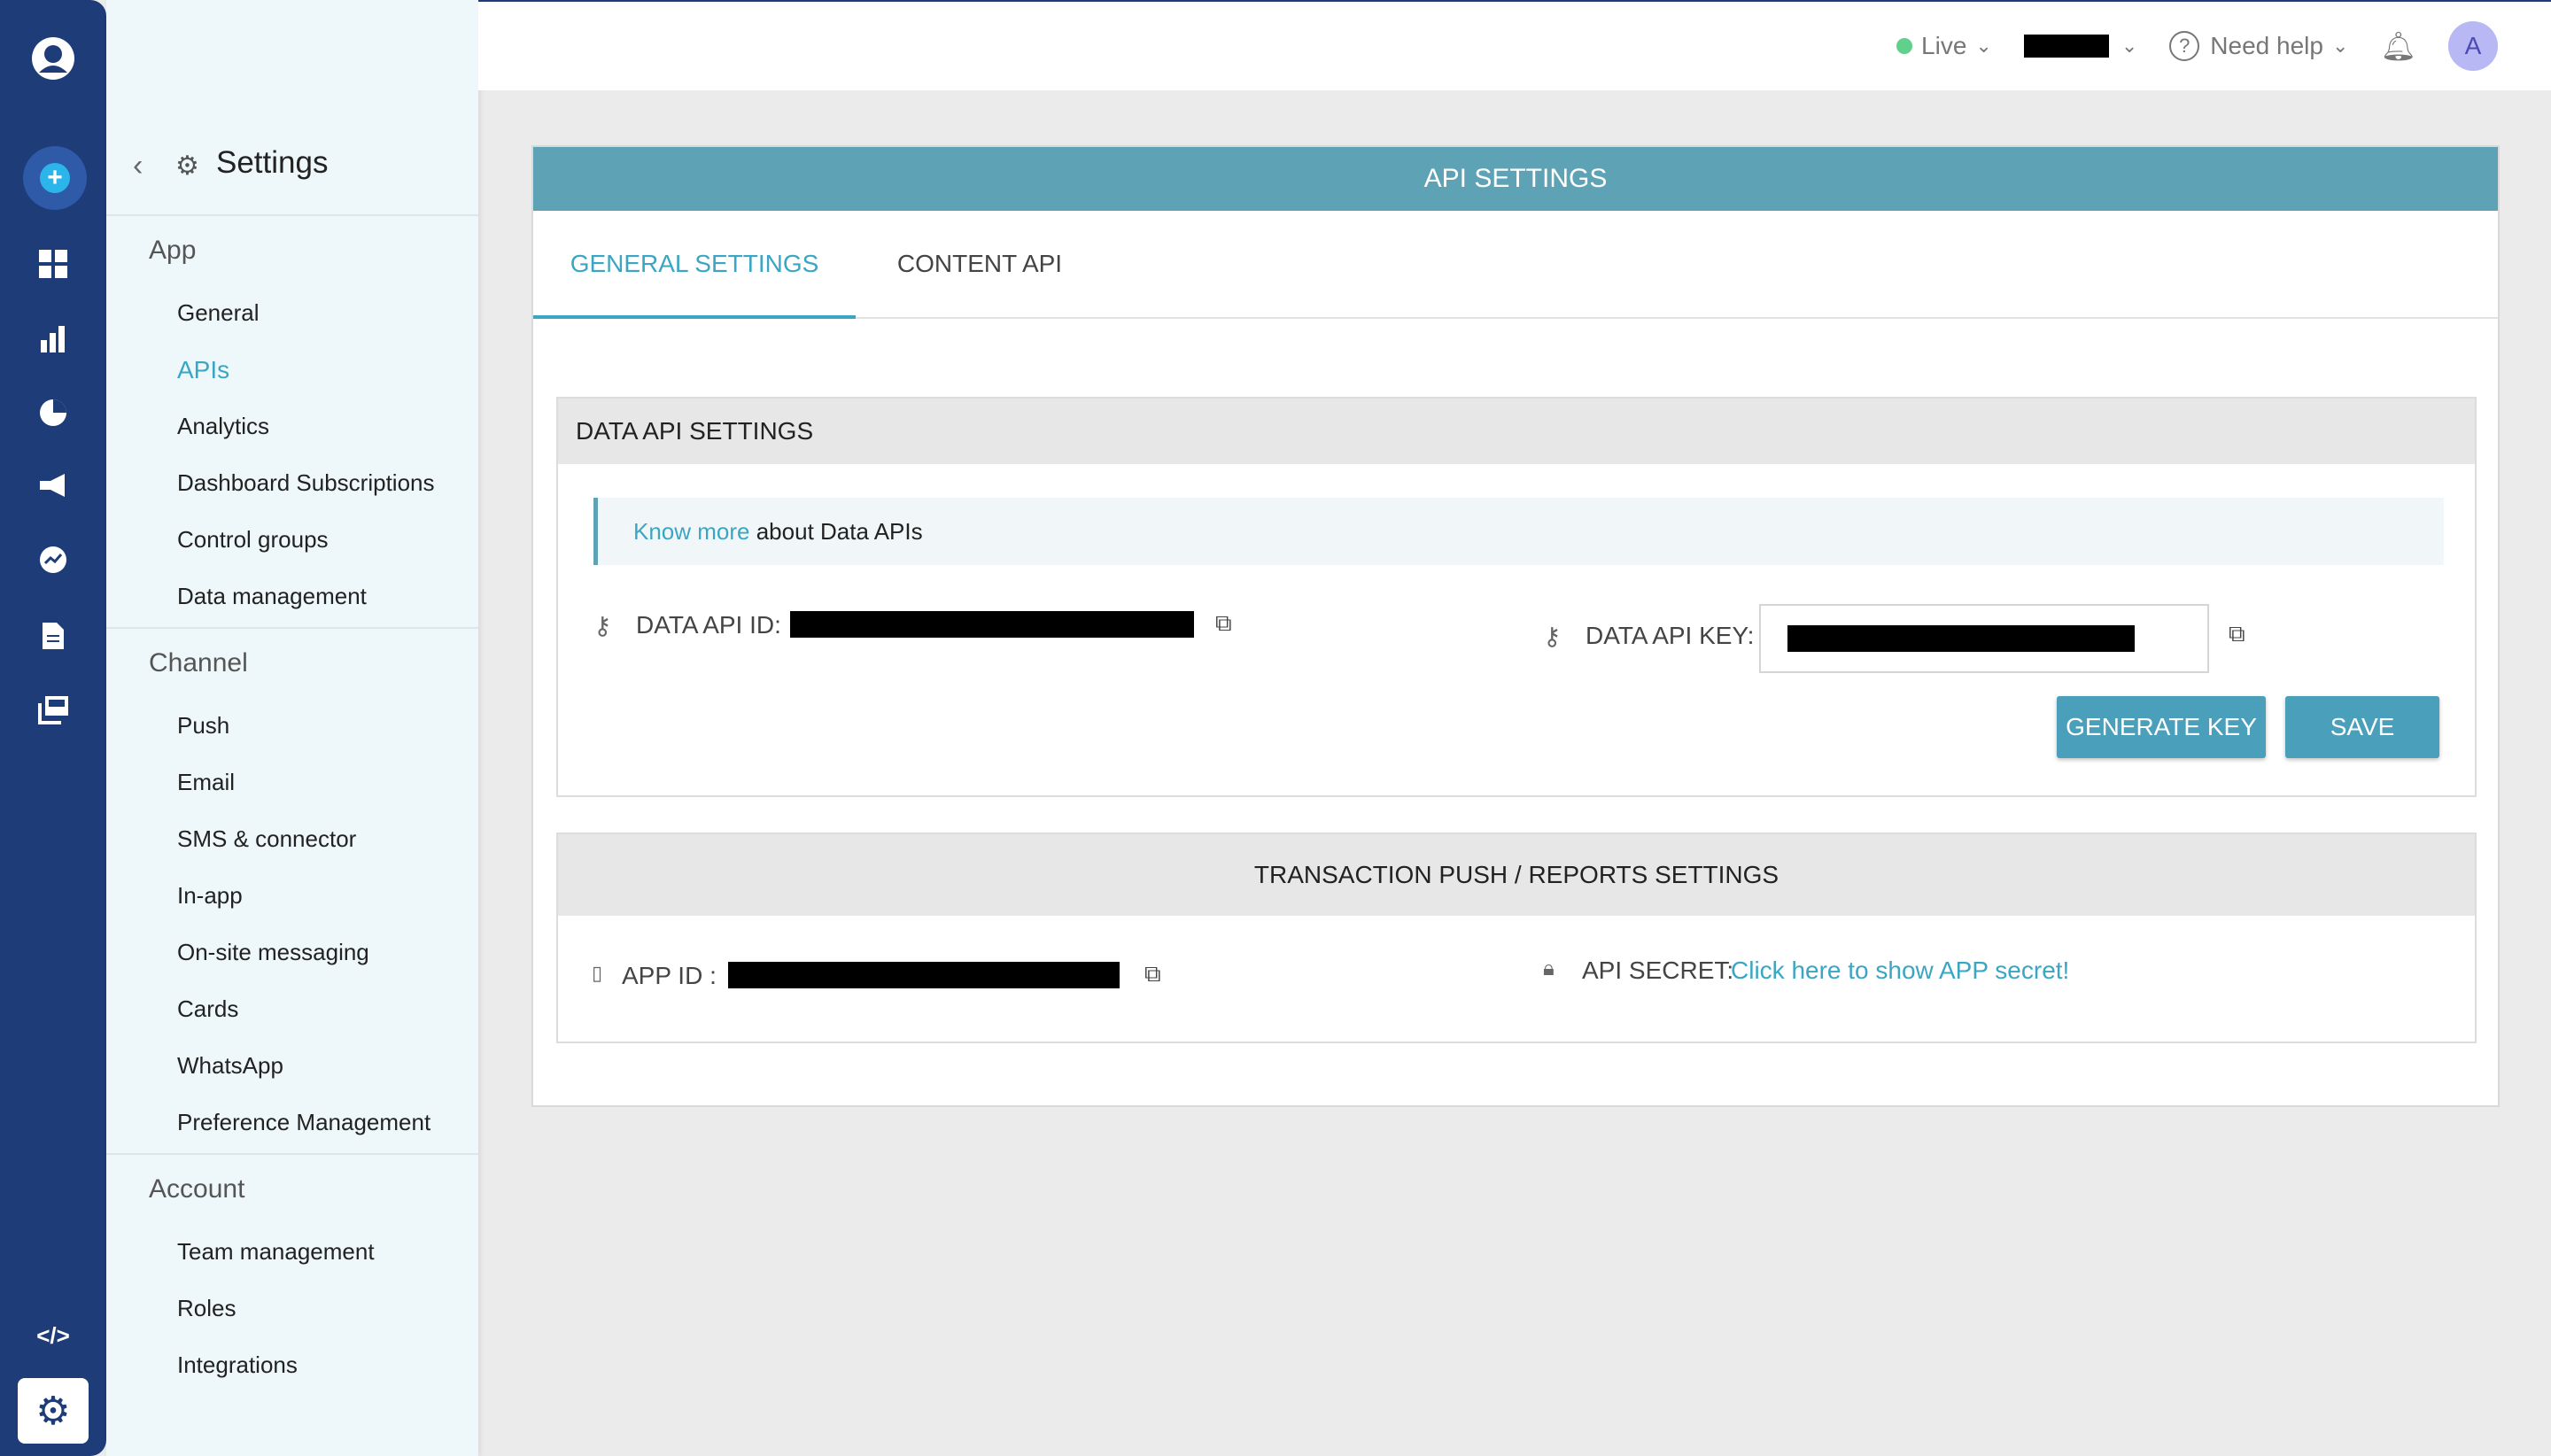 The width and height of the screenshot is (2551, 1456). I want to click on redacted-app-id, so click(924, 975).